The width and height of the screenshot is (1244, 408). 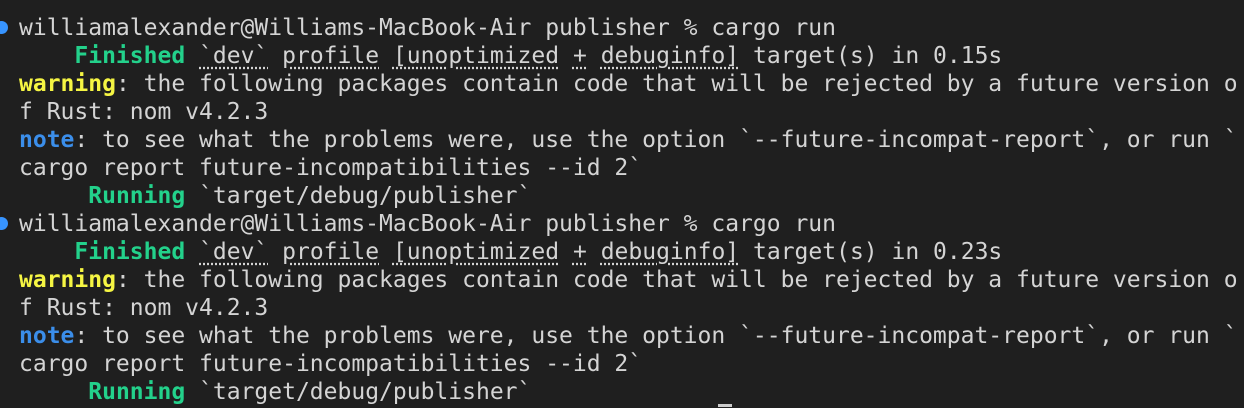 What do you see at coordinates (725, 405) in the screenshot?
I see `text-cursor` at bounding box center [725, 405].